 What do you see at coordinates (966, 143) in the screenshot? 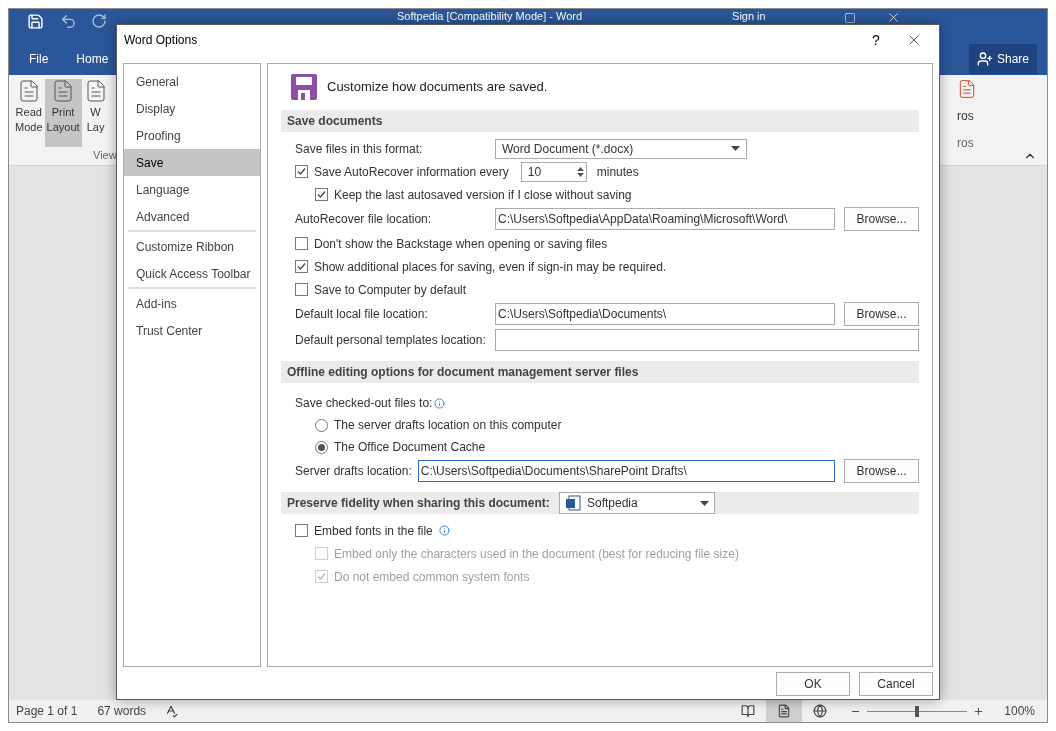
I see `group-label: ros` at bounding box center [966, 143].